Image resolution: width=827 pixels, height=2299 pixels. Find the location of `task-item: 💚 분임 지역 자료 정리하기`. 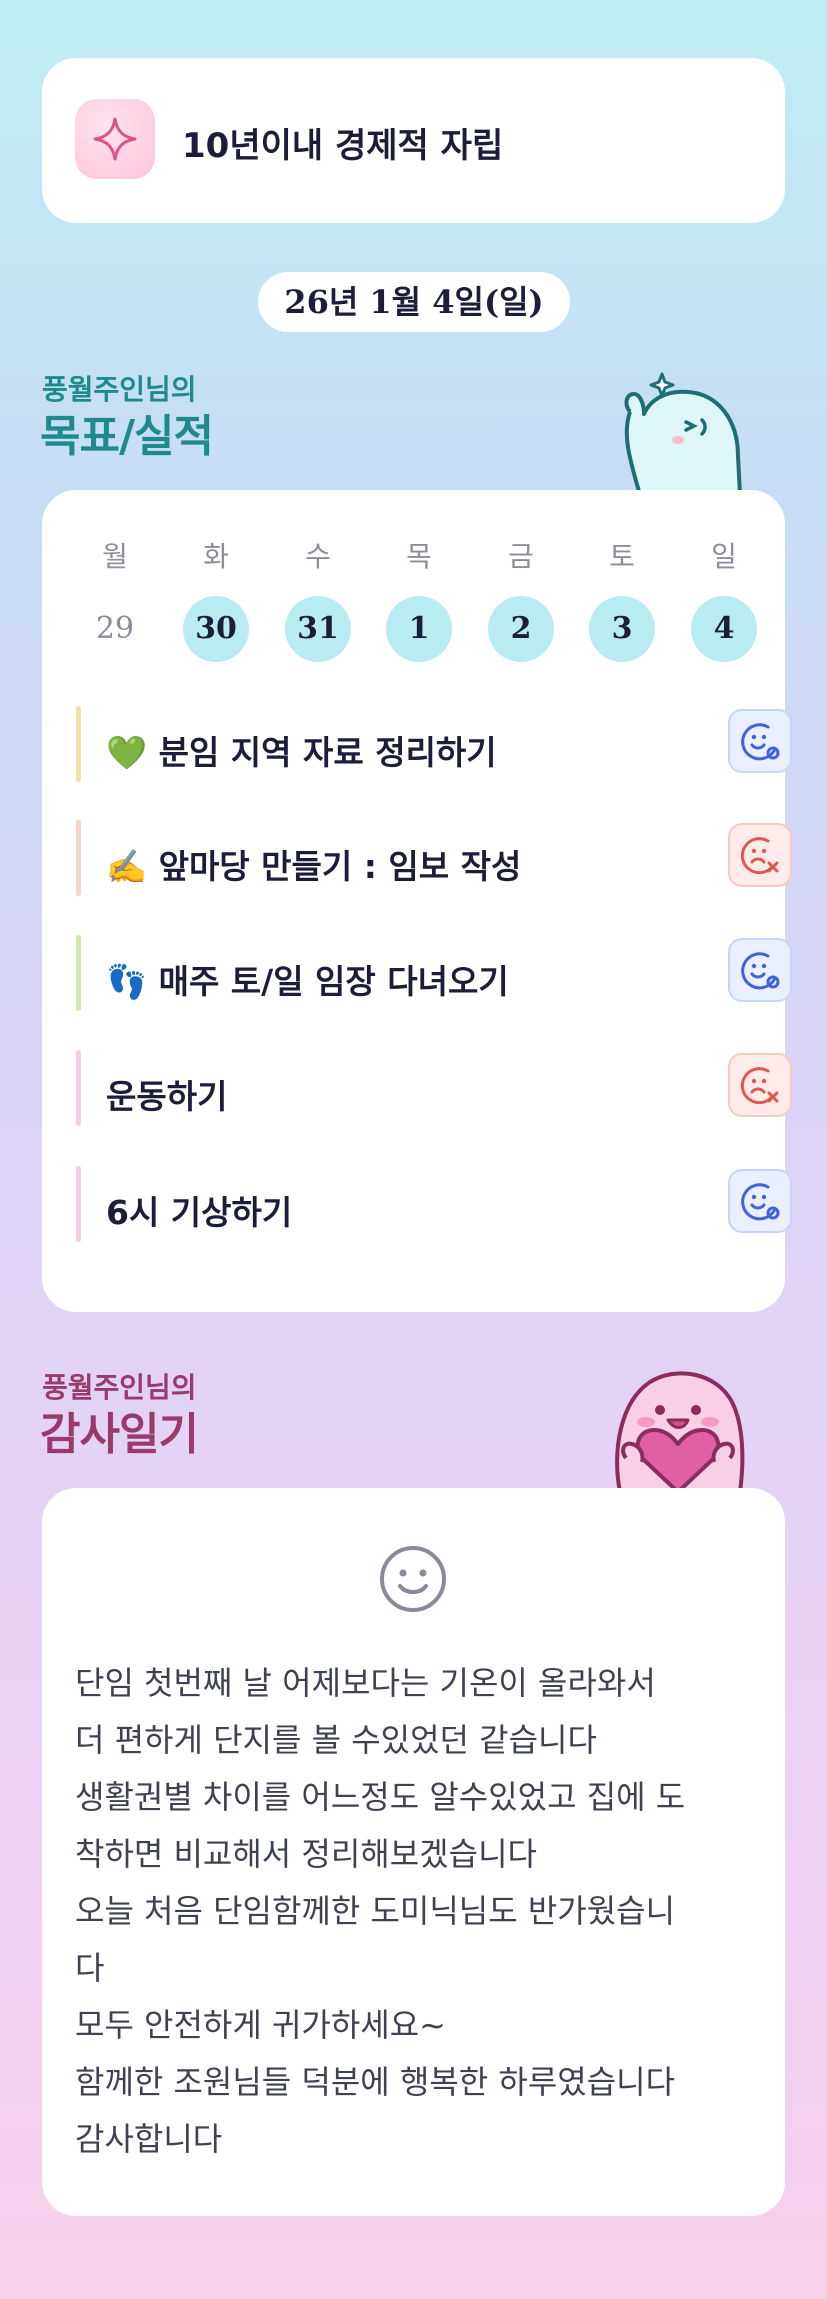

task-item: 💚 분임 지역 자료 정리하기 is located at coordinates (434, 744).